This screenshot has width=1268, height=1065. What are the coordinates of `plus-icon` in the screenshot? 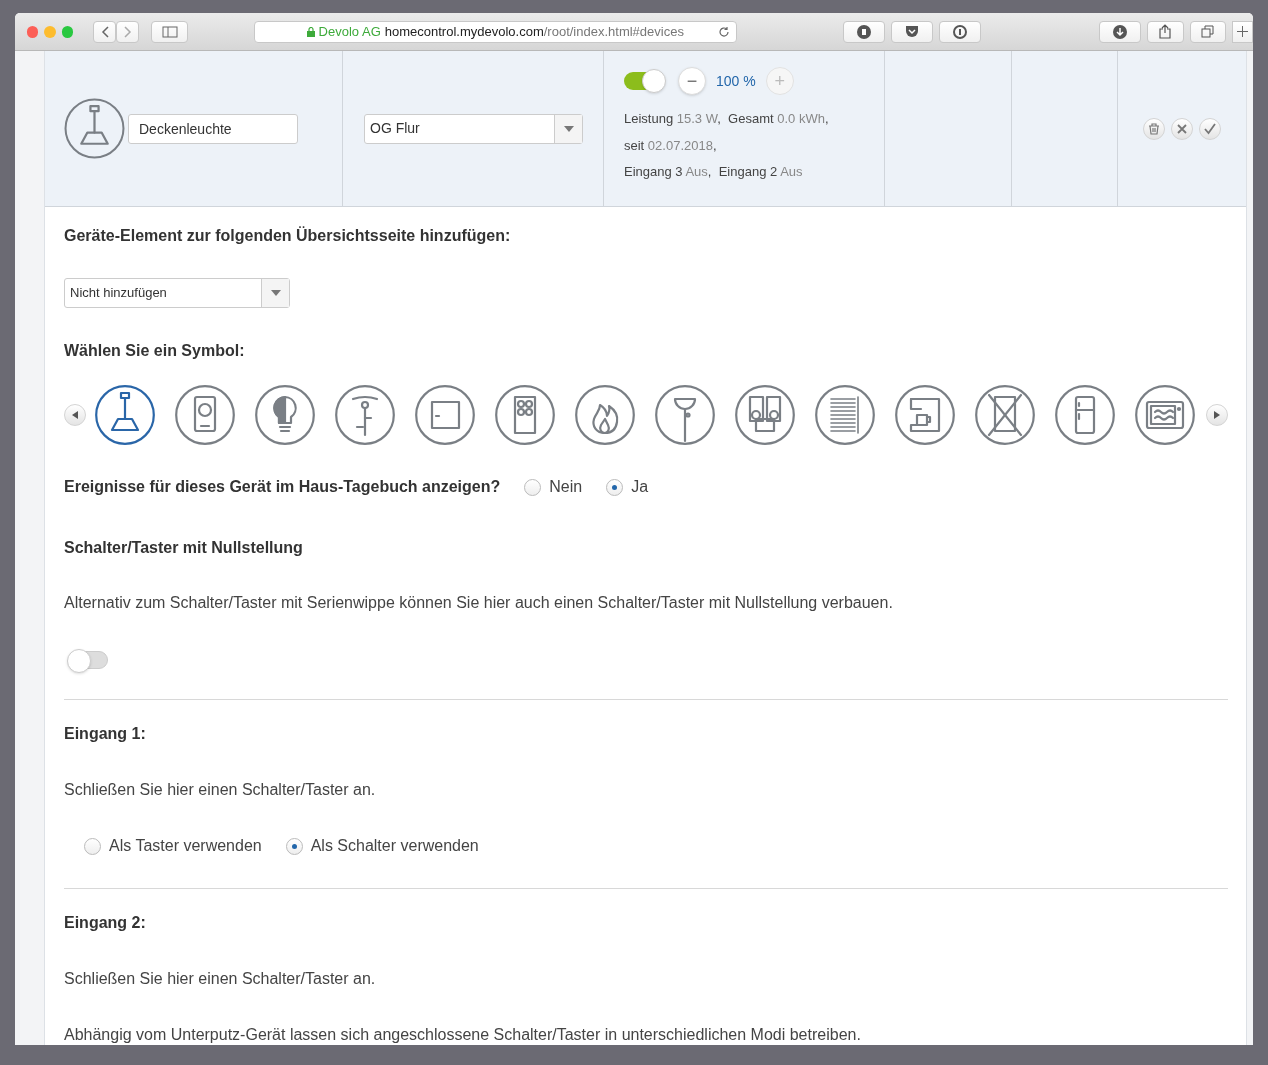 It's located at (1242, 31).